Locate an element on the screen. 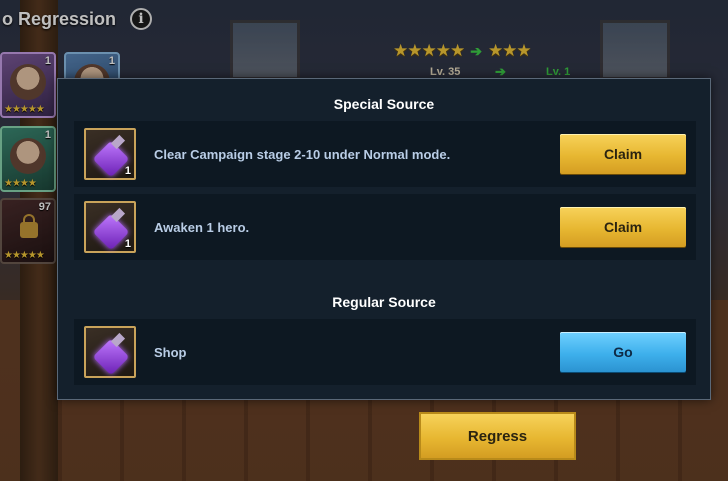  source-description: Shop is located at coordinates (170, 352).